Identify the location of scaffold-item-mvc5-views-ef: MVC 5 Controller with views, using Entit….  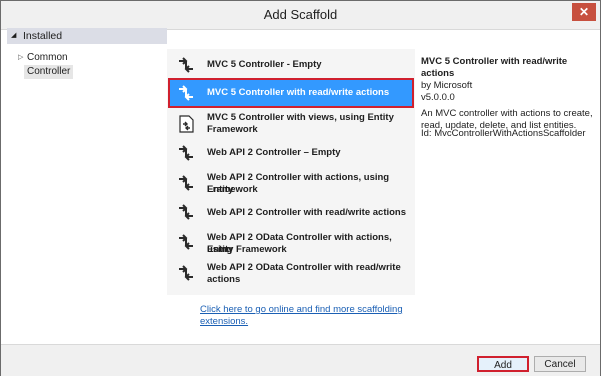
(291, 124).